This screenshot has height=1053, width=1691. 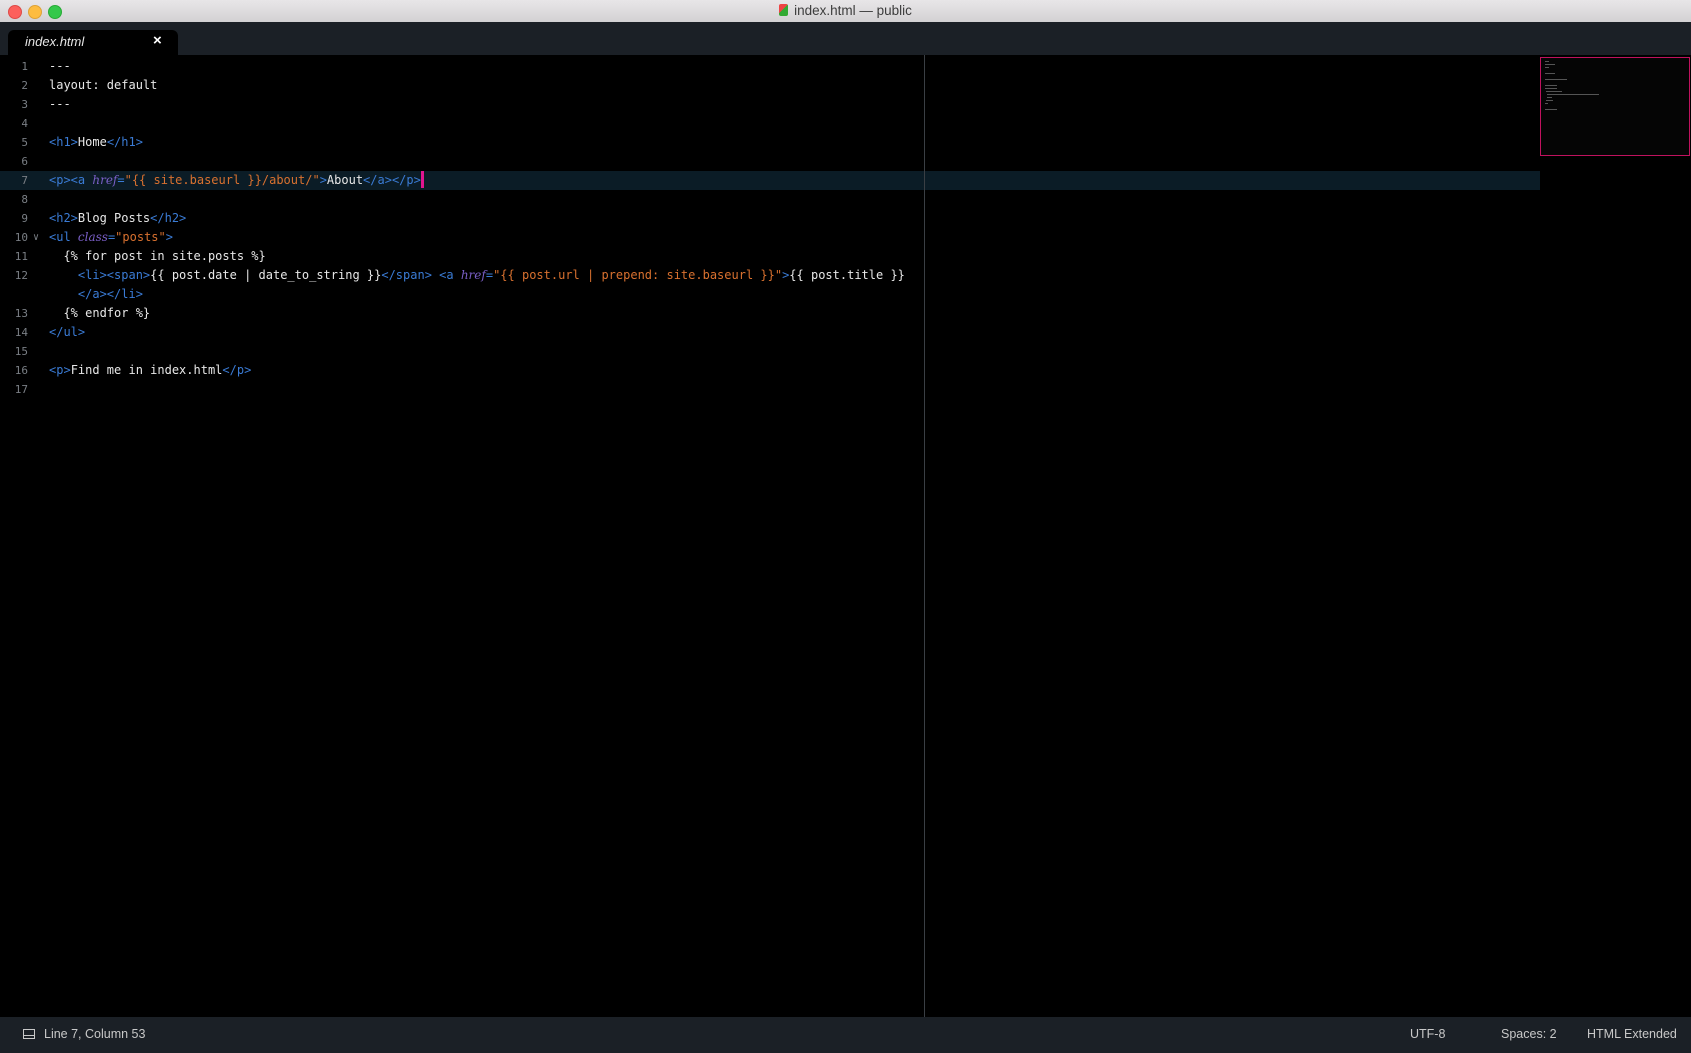 I want to click on column-ruler, so click(x=924, y=536).